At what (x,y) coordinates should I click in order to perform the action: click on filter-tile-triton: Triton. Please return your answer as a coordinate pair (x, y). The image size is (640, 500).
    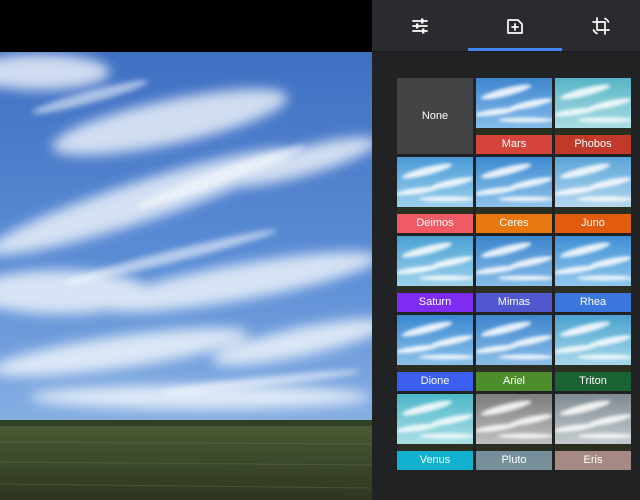
    Looking at the image, I should click on (593, 353).